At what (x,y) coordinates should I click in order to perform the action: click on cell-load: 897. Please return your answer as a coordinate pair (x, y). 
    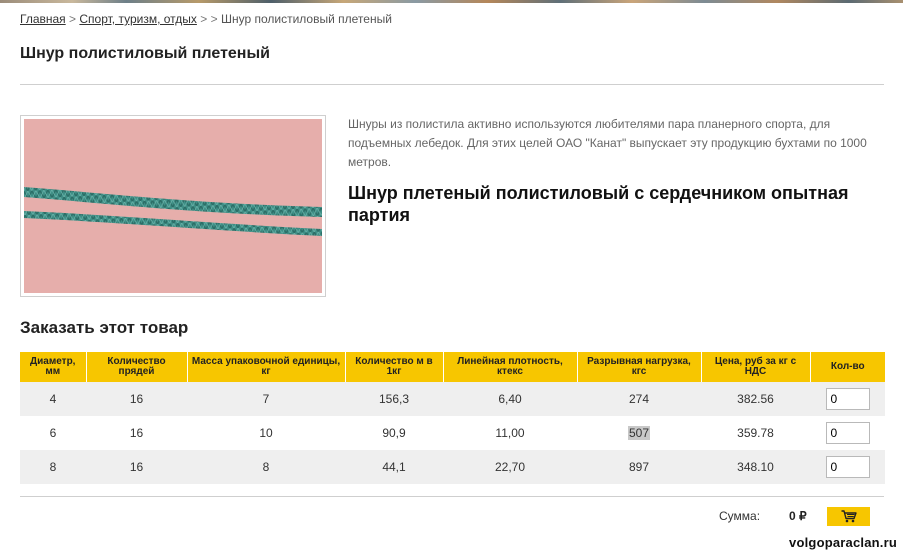
    Looking at the image, I should click on (639, 467).